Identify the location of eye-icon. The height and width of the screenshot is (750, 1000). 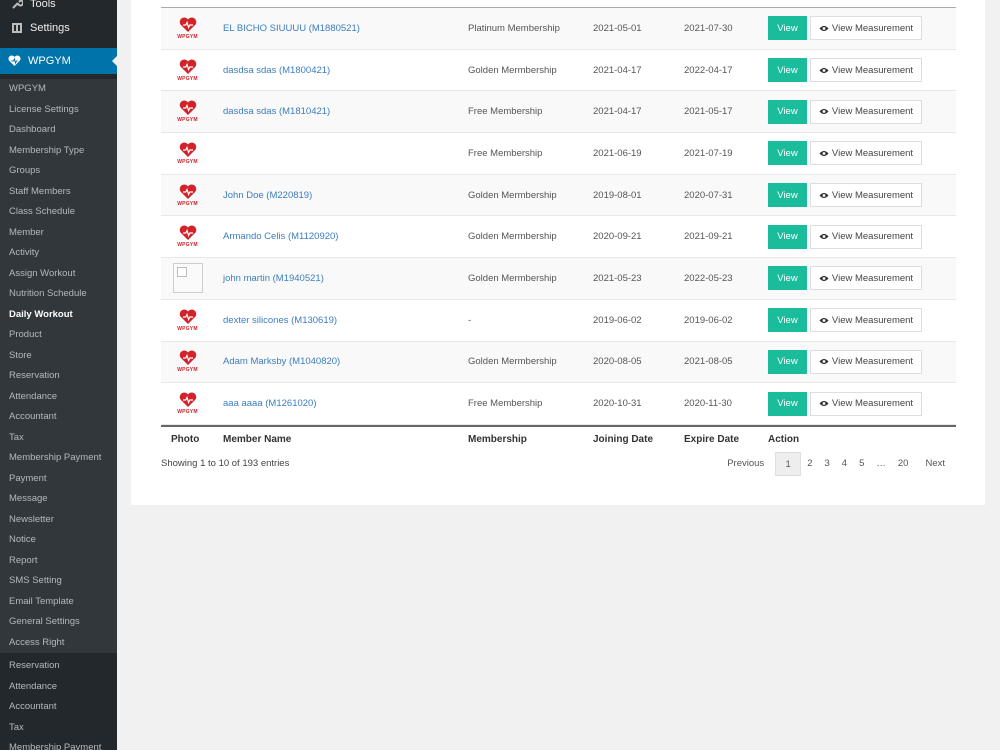
(824, 320).